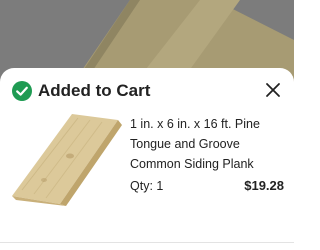 Image resolution: width=320 pixels, height=250 pixels. I want to click on quantity: Qty: 1, so click(146, 186).